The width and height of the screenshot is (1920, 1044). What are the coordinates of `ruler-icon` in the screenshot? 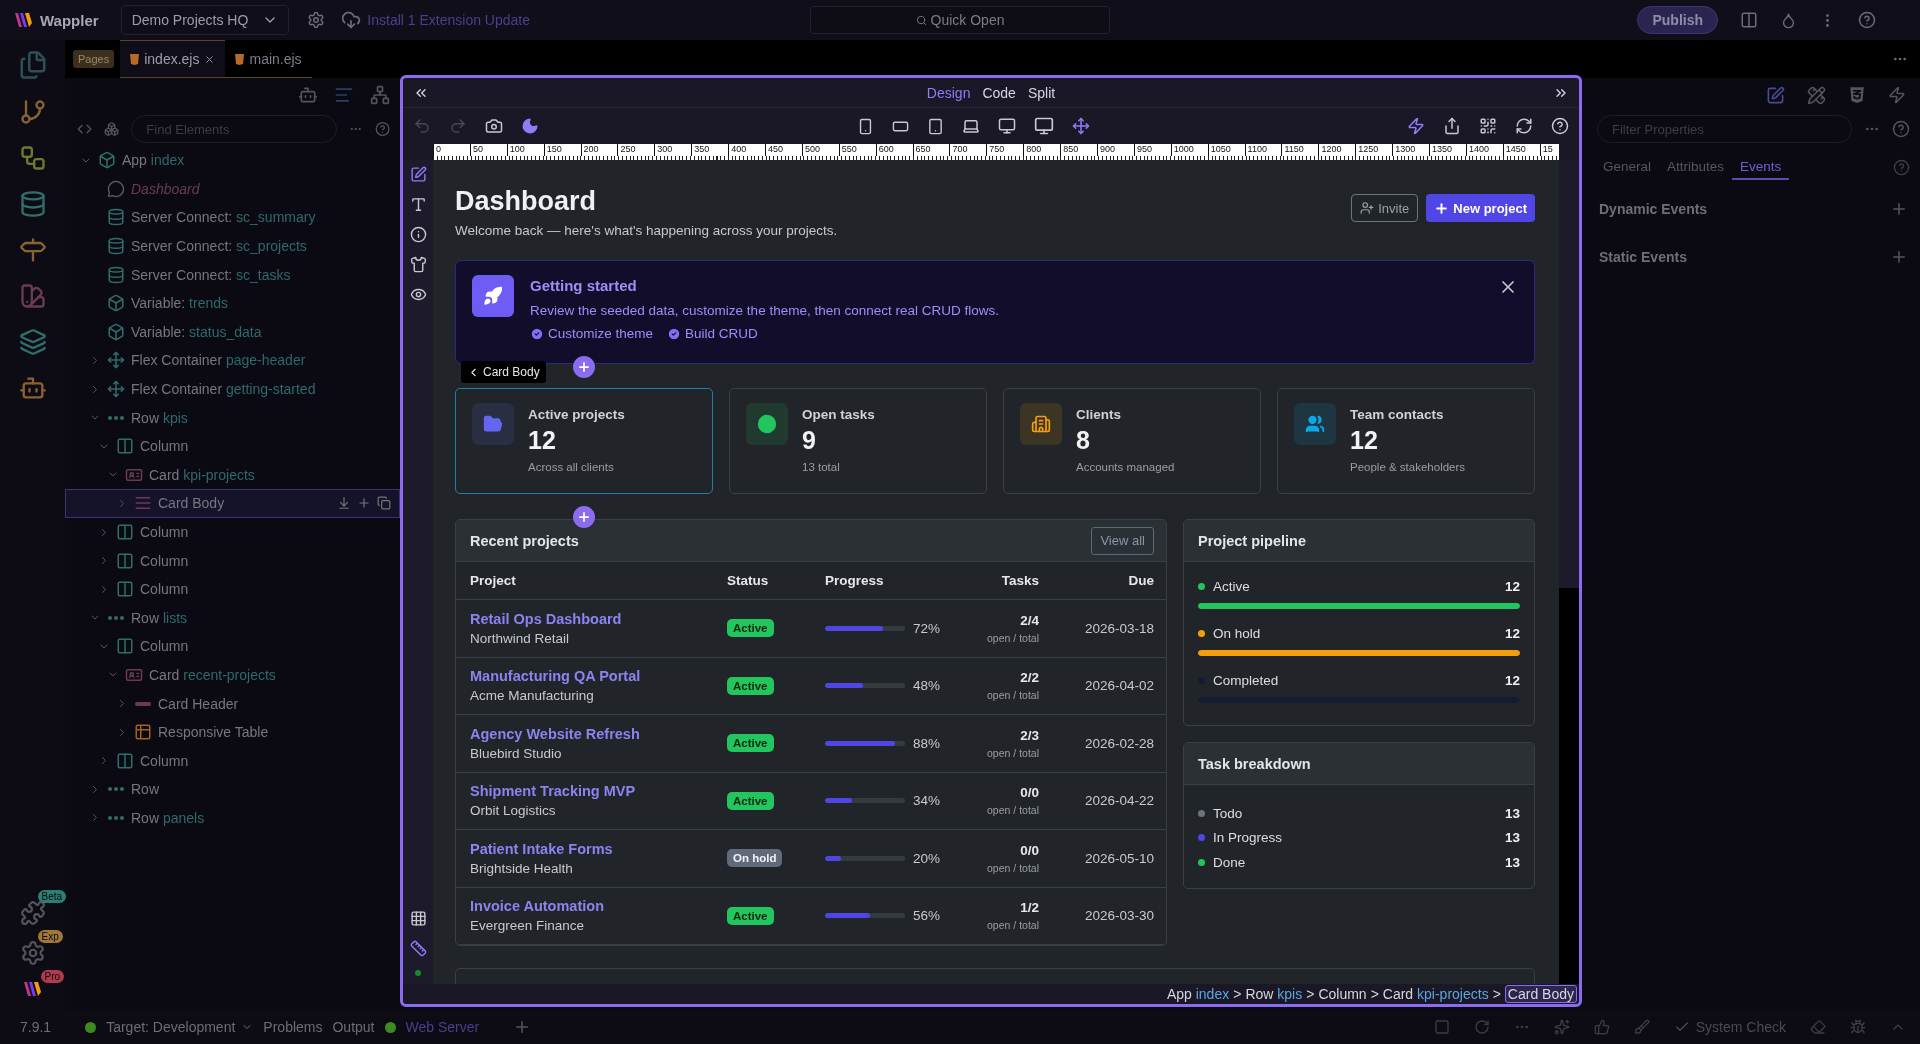 It's located at (418, 948).